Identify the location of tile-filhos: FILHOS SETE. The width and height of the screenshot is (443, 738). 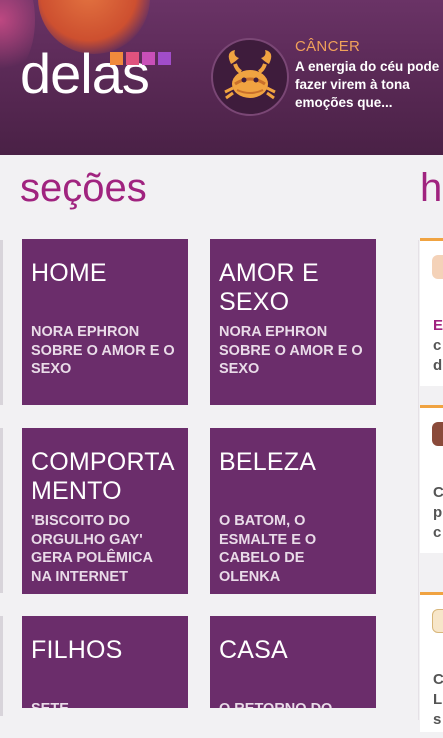
(105, 662).